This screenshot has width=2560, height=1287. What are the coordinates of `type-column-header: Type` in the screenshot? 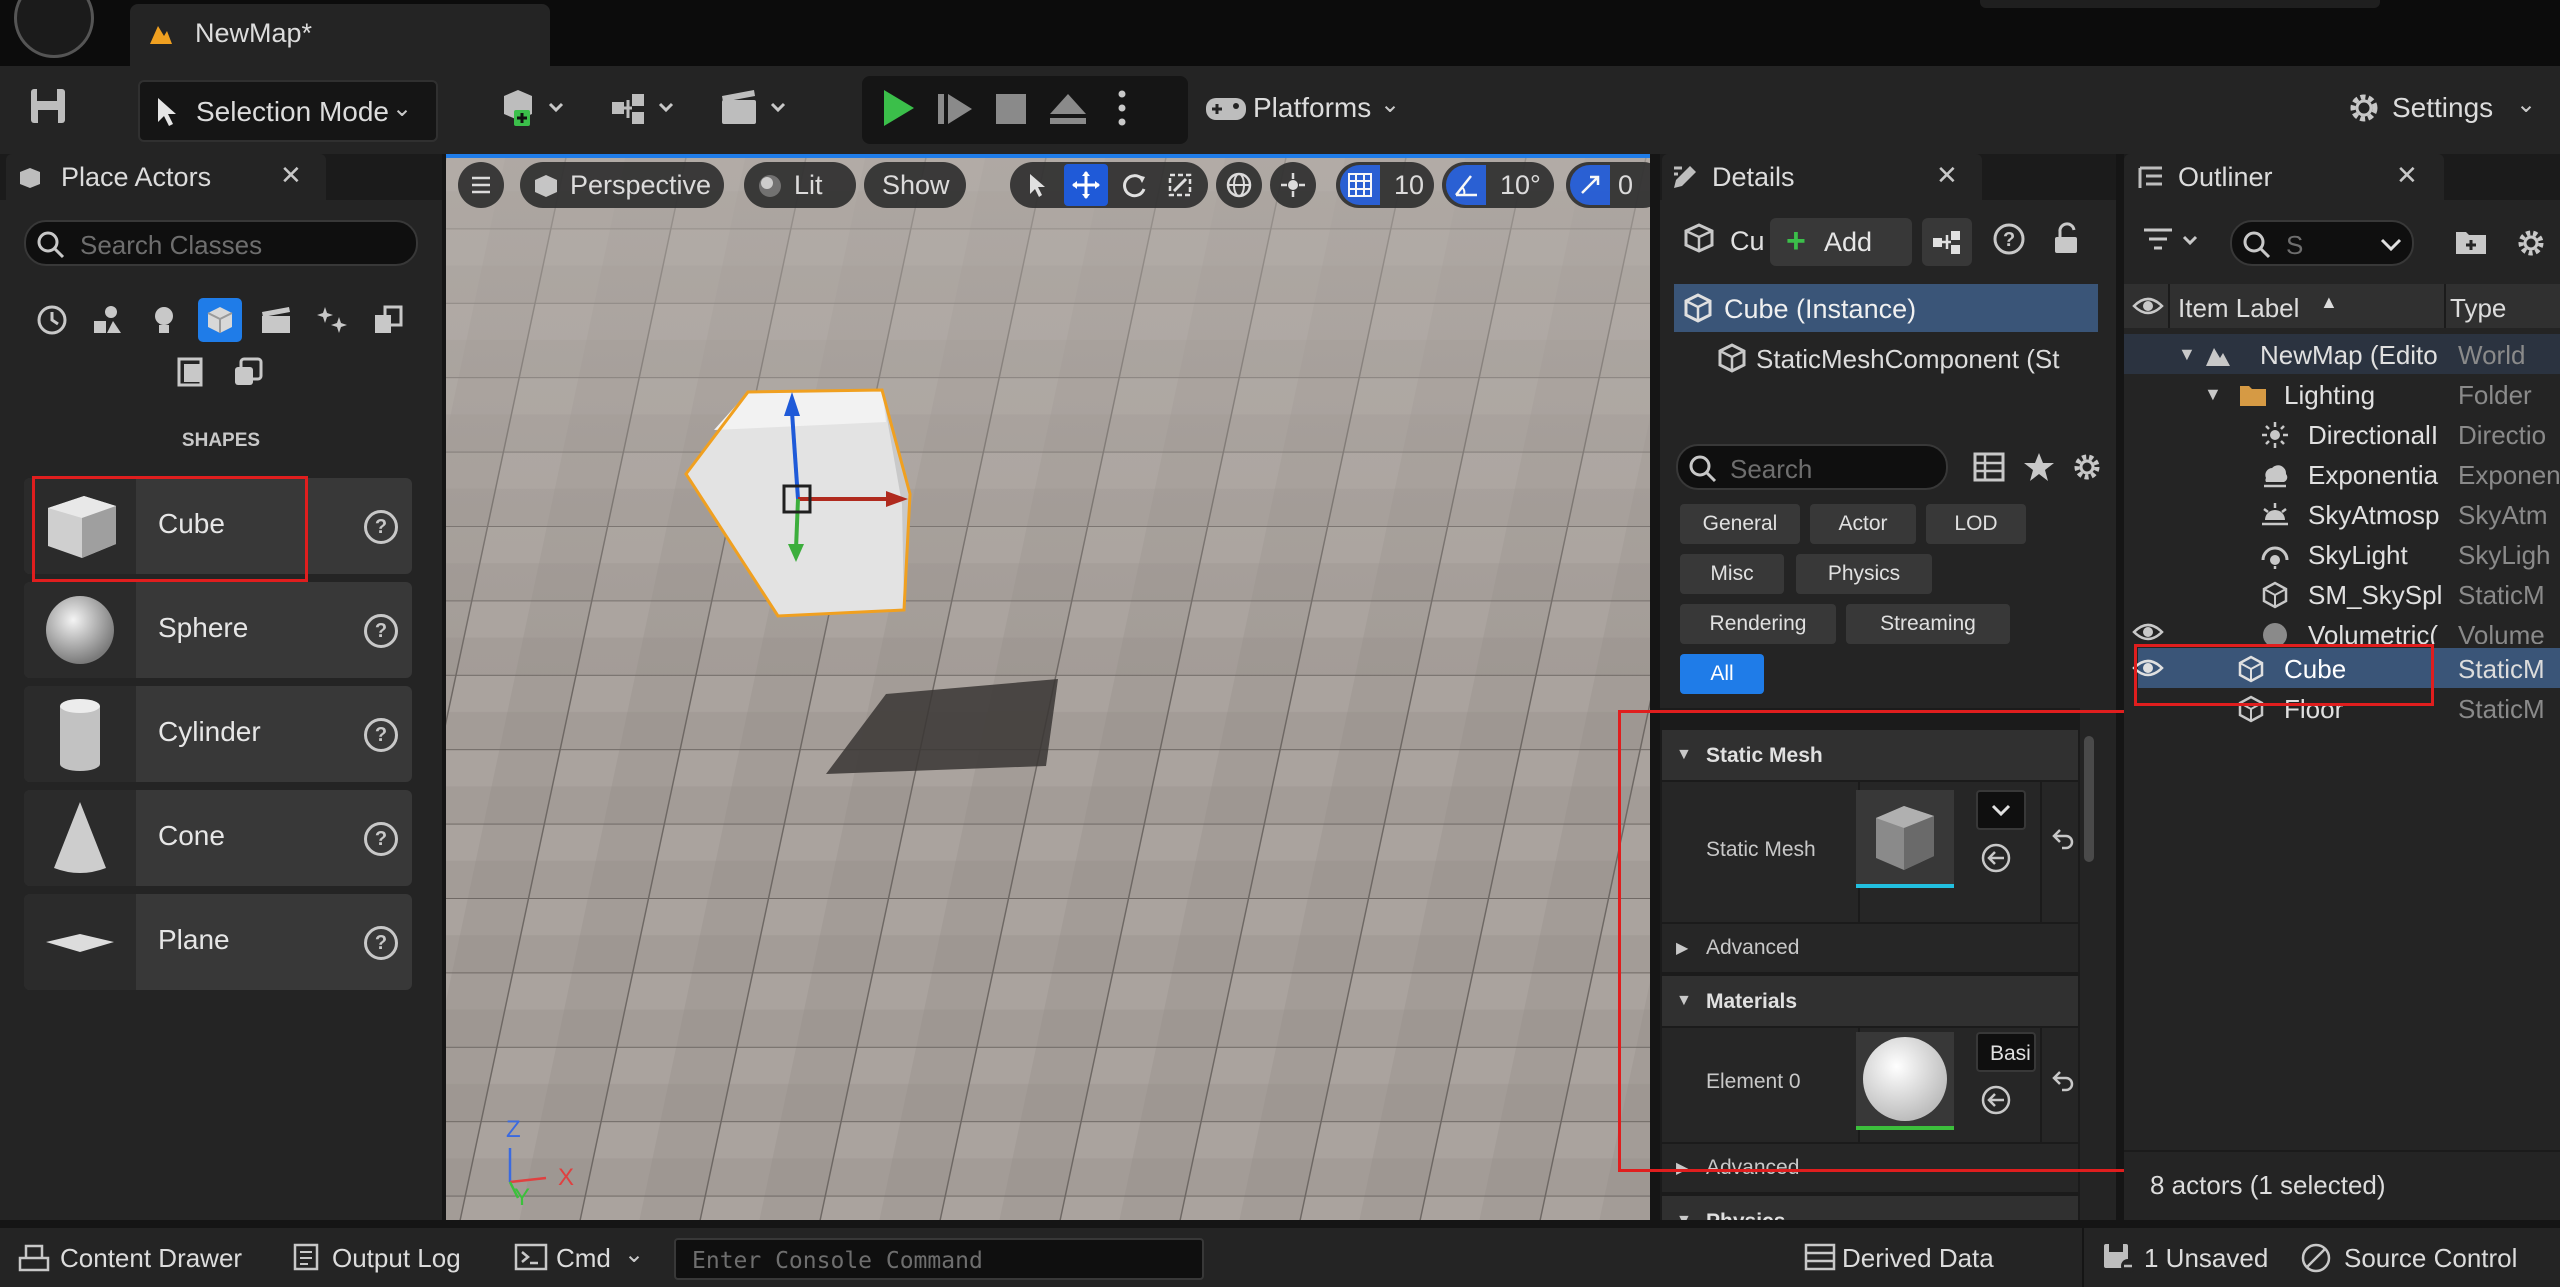 It's located at (2478, 308).